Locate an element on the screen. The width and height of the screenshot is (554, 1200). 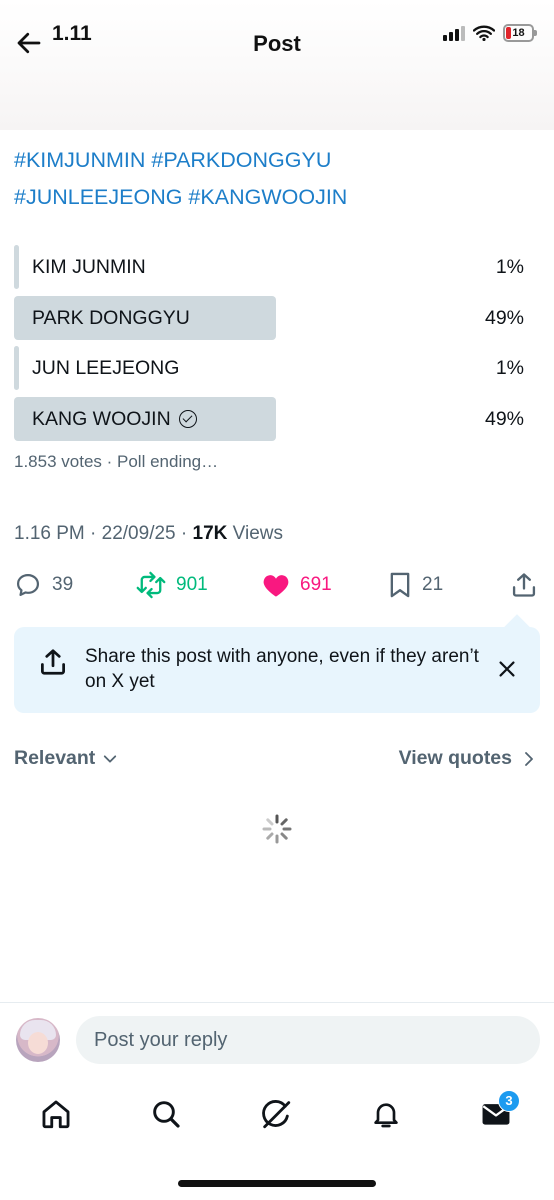
like-button: 691 is located at coordinates (297, 585).